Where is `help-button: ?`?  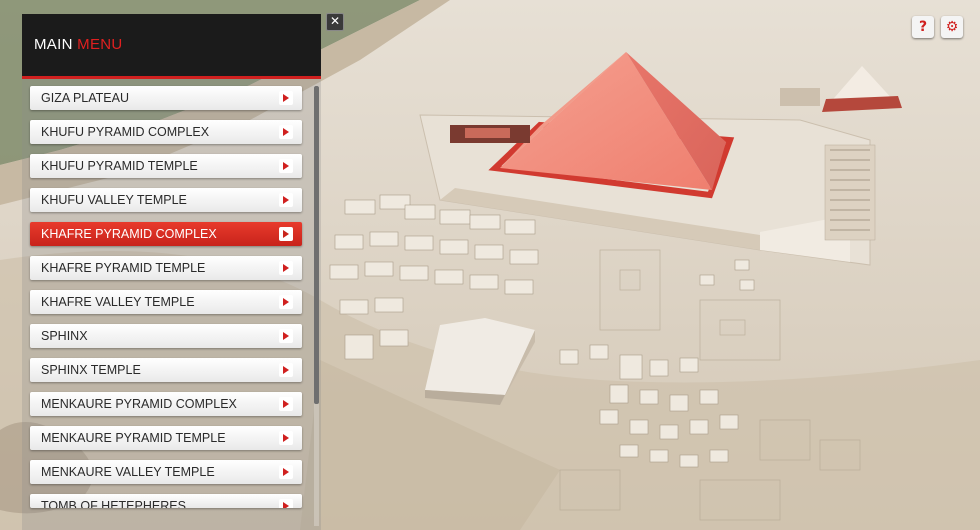
help-button: ? is located at coordinates (923, 27).